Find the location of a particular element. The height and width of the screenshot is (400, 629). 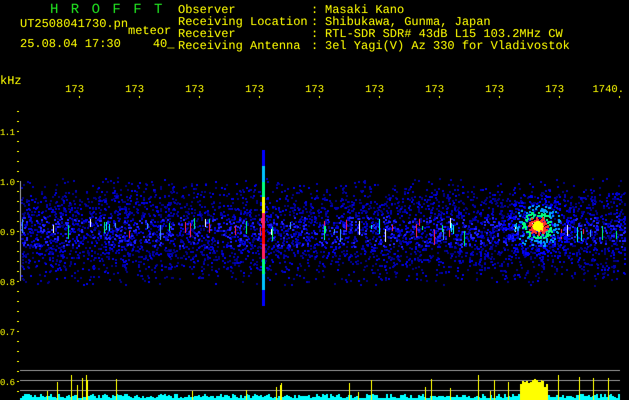

info-label: Receiver is located at coordinates (207, 34).